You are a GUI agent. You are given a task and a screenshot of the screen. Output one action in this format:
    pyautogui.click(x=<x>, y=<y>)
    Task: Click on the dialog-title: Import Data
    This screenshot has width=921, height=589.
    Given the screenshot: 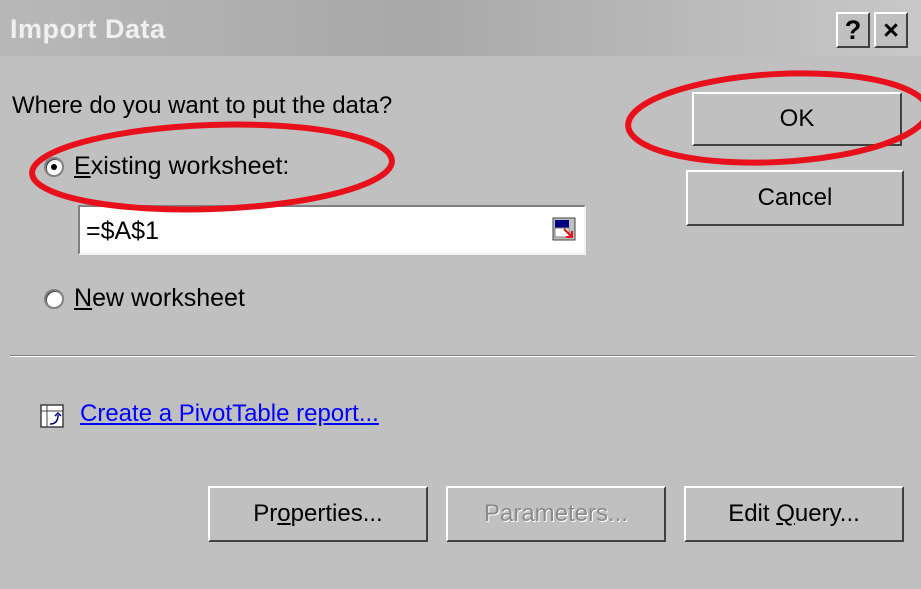 What is the action you would take?
    pyautogui.click(x=88, y=29)
    